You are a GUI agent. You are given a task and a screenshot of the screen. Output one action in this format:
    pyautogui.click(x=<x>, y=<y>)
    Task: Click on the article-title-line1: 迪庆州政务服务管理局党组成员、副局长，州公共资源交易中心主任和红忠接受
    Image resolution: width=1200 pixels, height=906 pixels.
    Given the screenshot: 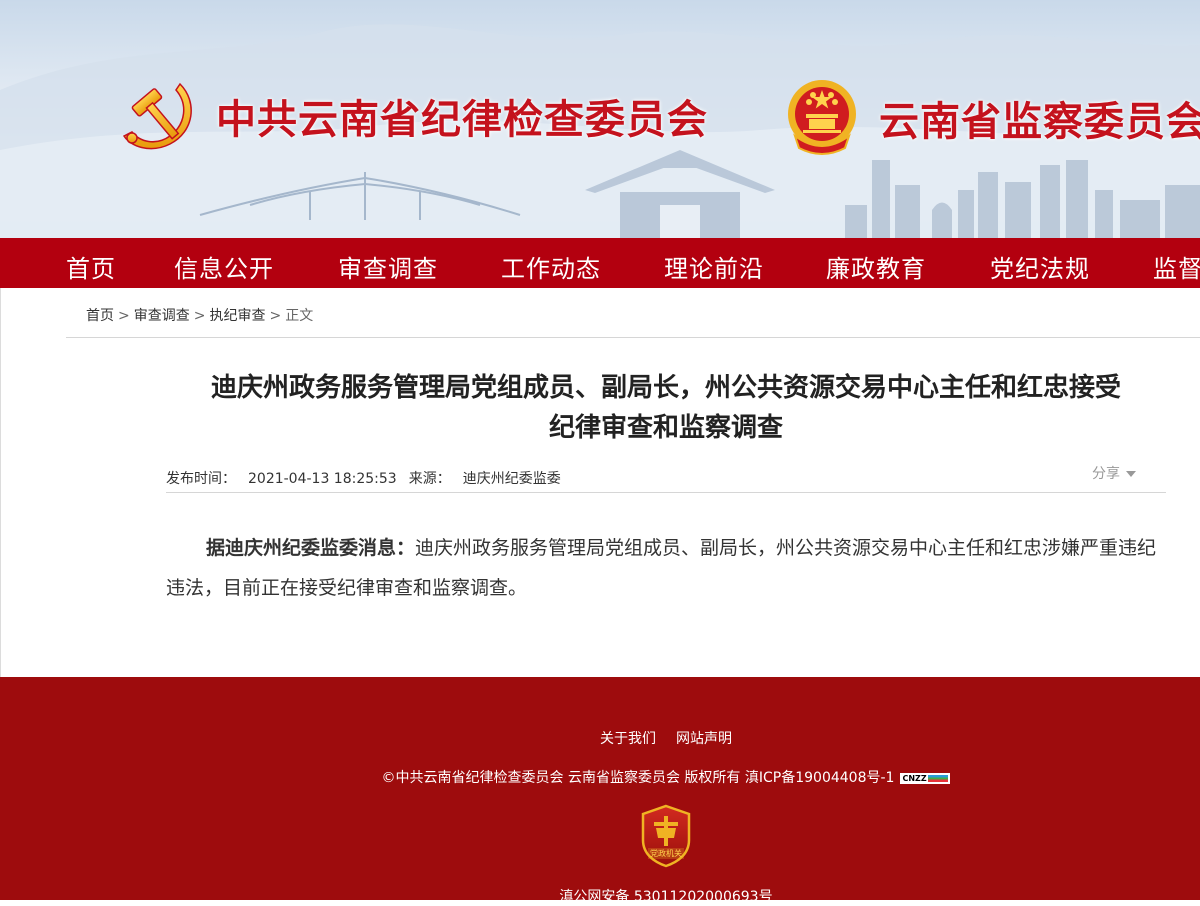 What is the action you would take?
    pyautogui.click(x=665, y=388)
    